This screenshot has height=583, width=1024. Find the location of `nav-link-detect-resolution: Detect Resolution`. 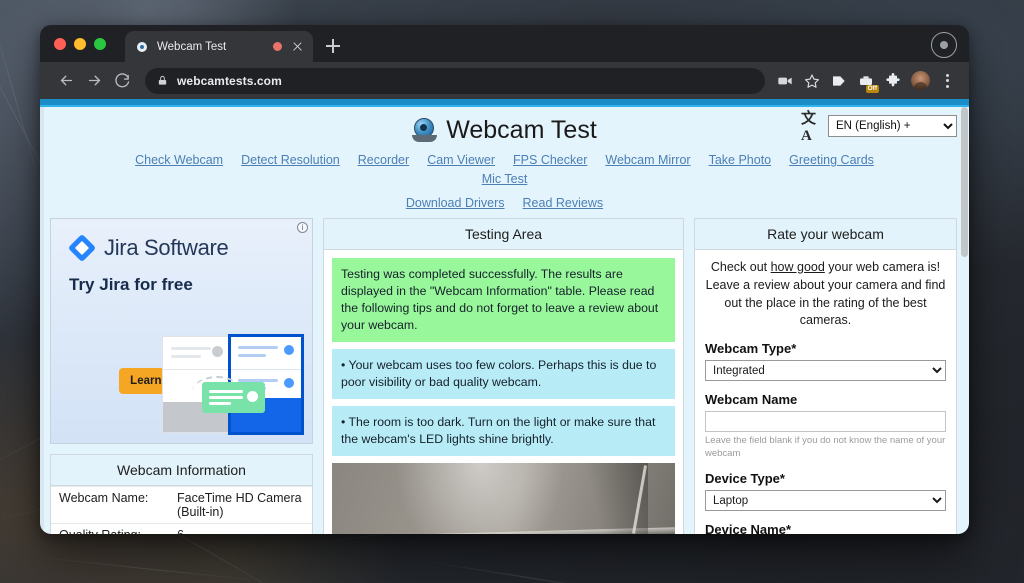

nav-link-detect-resolution: Detect Resolution is located at coordinates (290, 160).